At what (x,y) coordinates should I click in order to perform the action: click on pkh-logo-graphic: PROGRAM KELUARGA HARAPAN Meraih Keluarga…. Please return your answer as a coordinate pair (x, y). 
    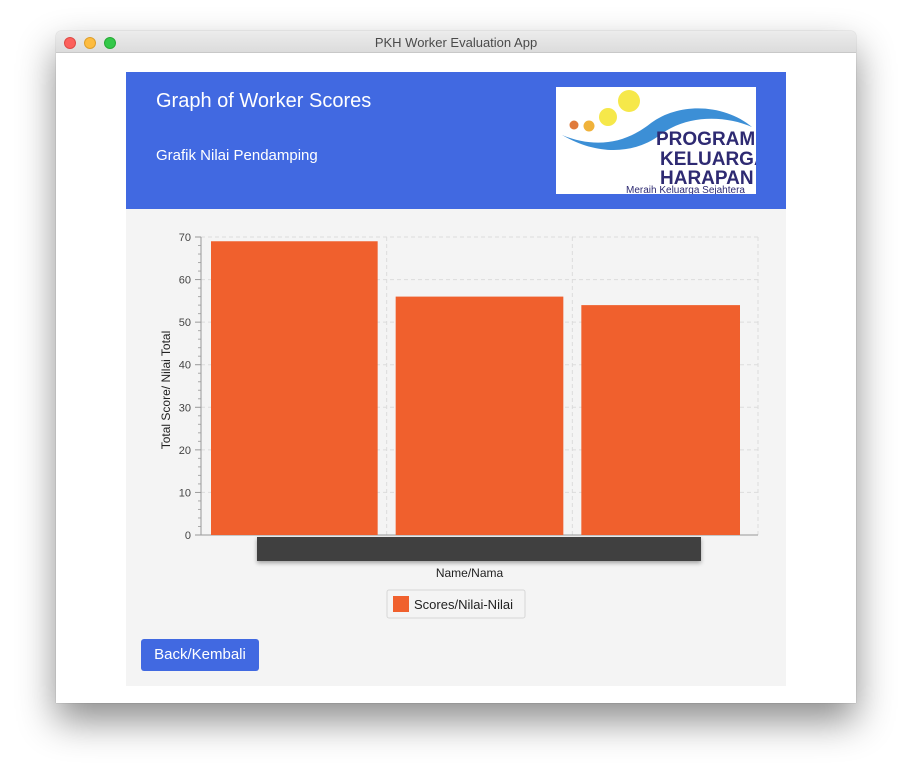
    Looking at the image, I should click on (665, 143).